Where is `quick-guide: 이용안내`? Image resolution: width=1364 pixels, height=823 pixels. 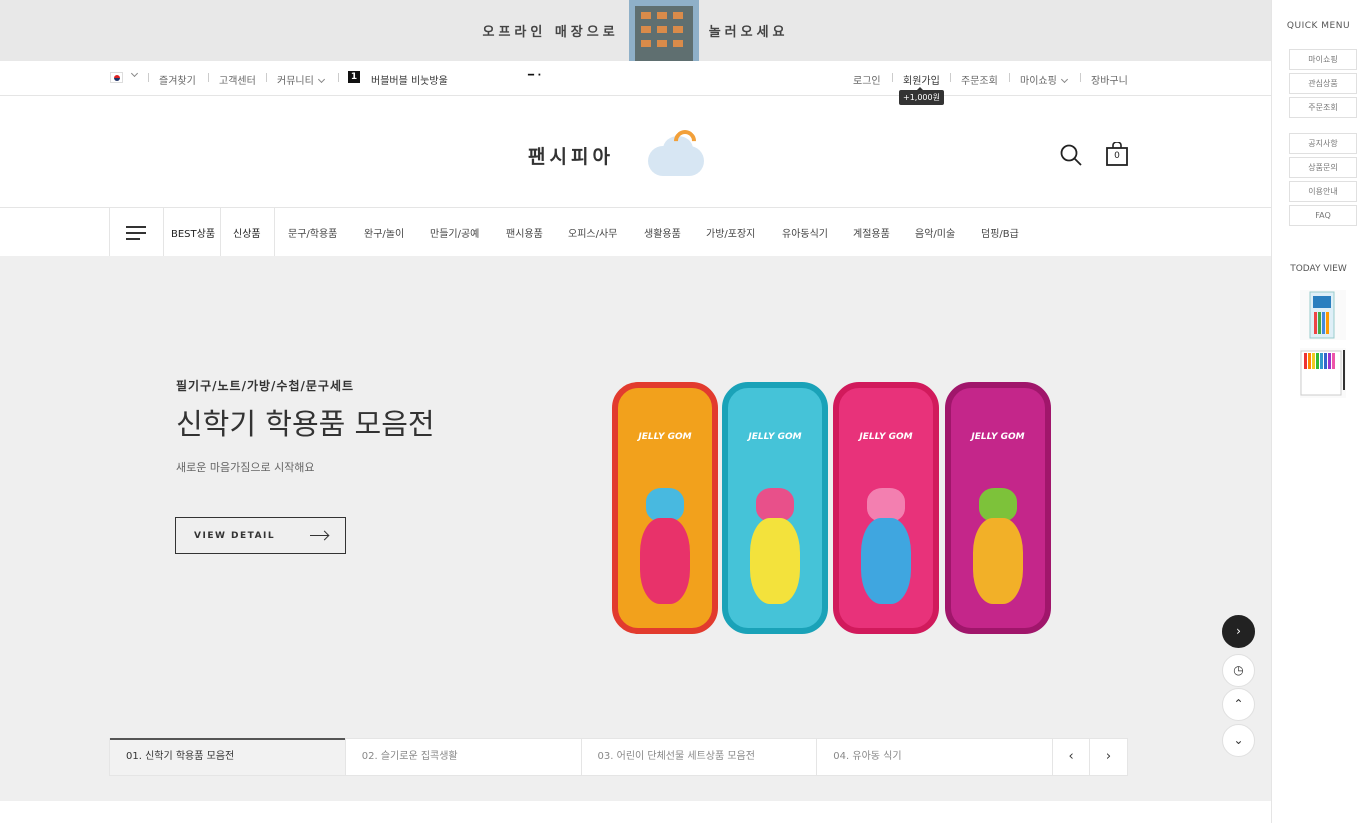 quick-guide: 이용안내 is located at coordinates (1323, 191).